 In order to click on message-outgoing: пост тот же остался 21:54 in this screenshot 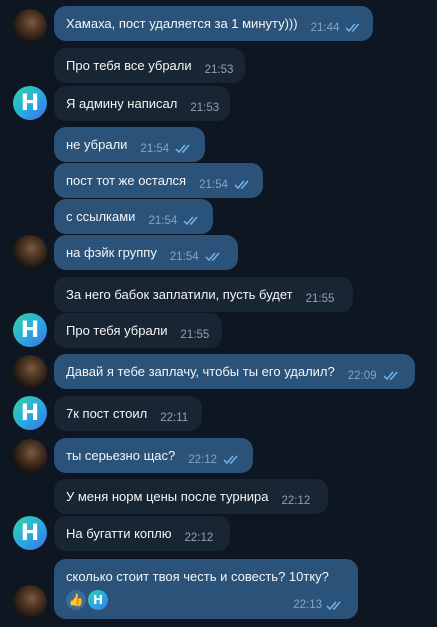, I will do `click(158, 180)`.